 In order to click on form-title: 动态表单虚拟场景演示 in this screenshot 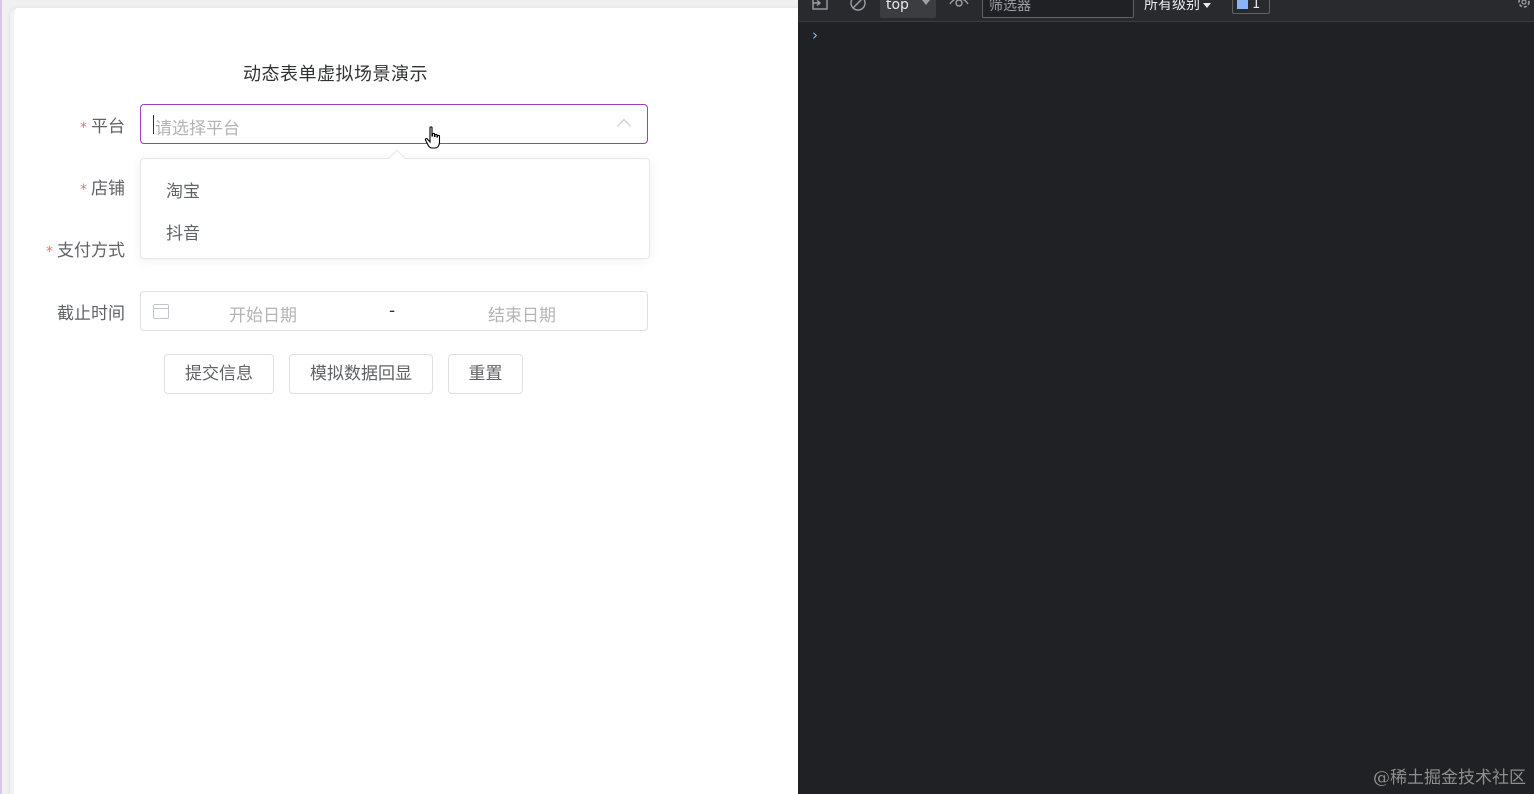, I will do `click(335, 74)`.